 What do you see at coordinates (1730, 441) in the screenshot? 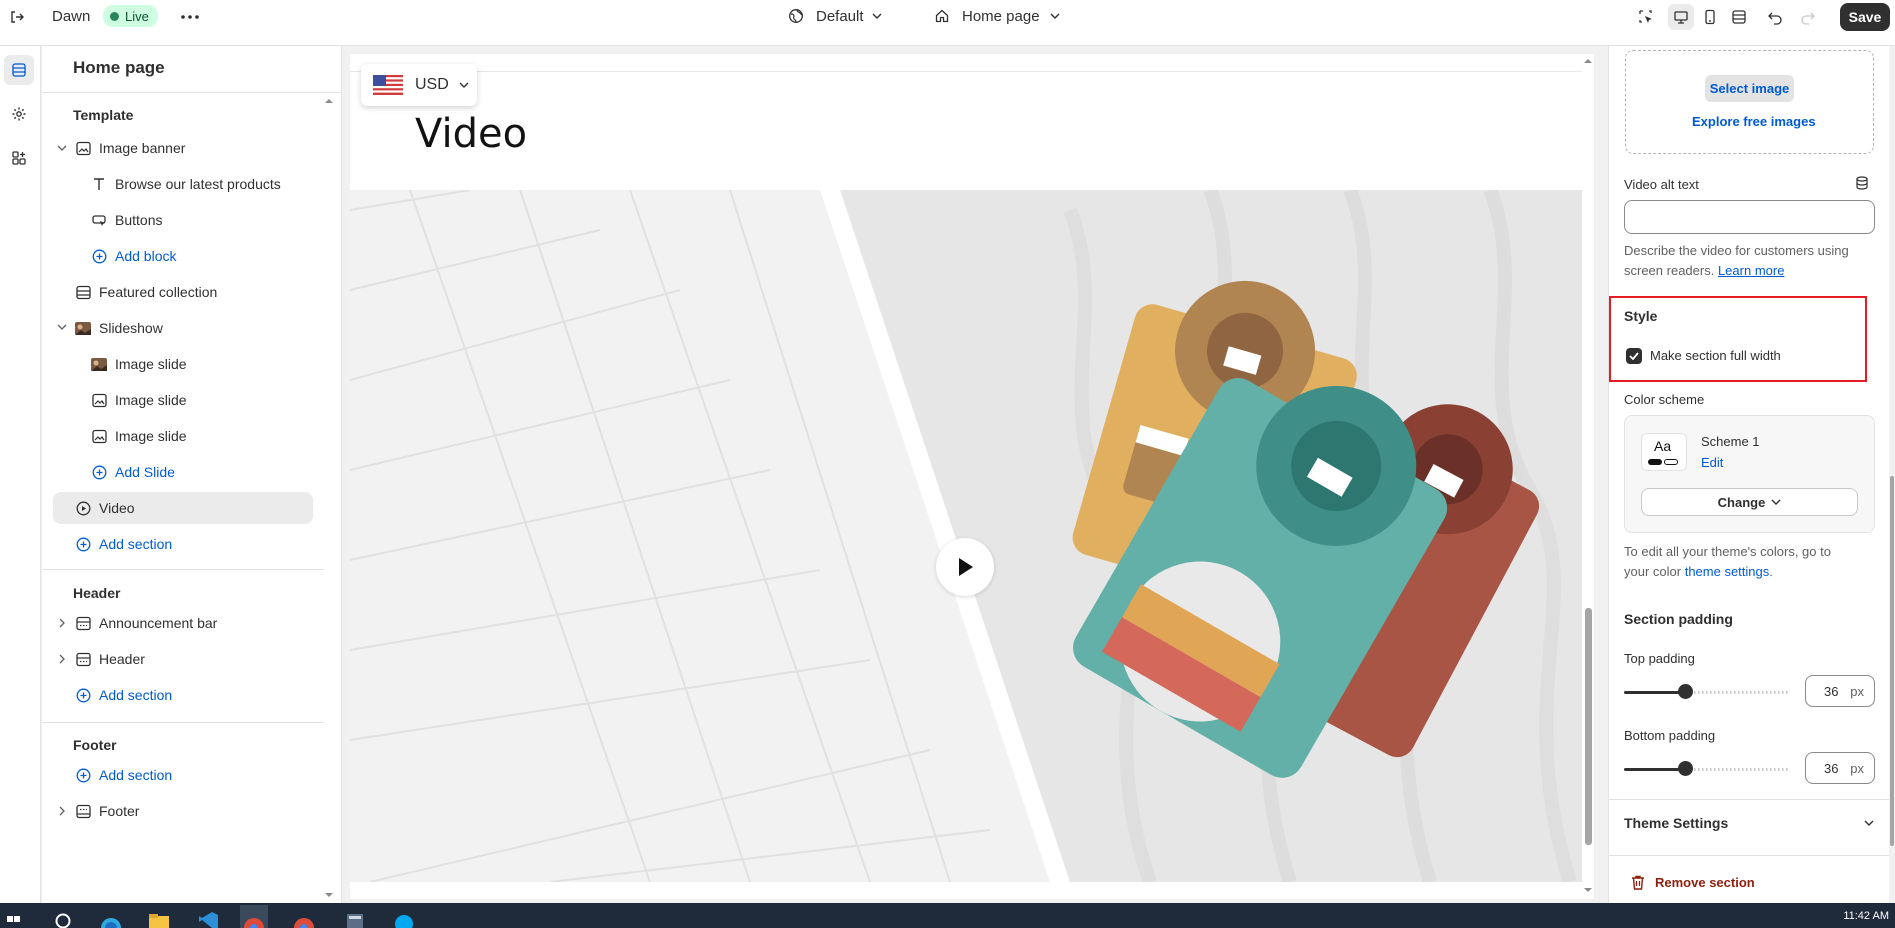
I see `scheme-name: Scheme 1` at bounding box center [1730, 441].